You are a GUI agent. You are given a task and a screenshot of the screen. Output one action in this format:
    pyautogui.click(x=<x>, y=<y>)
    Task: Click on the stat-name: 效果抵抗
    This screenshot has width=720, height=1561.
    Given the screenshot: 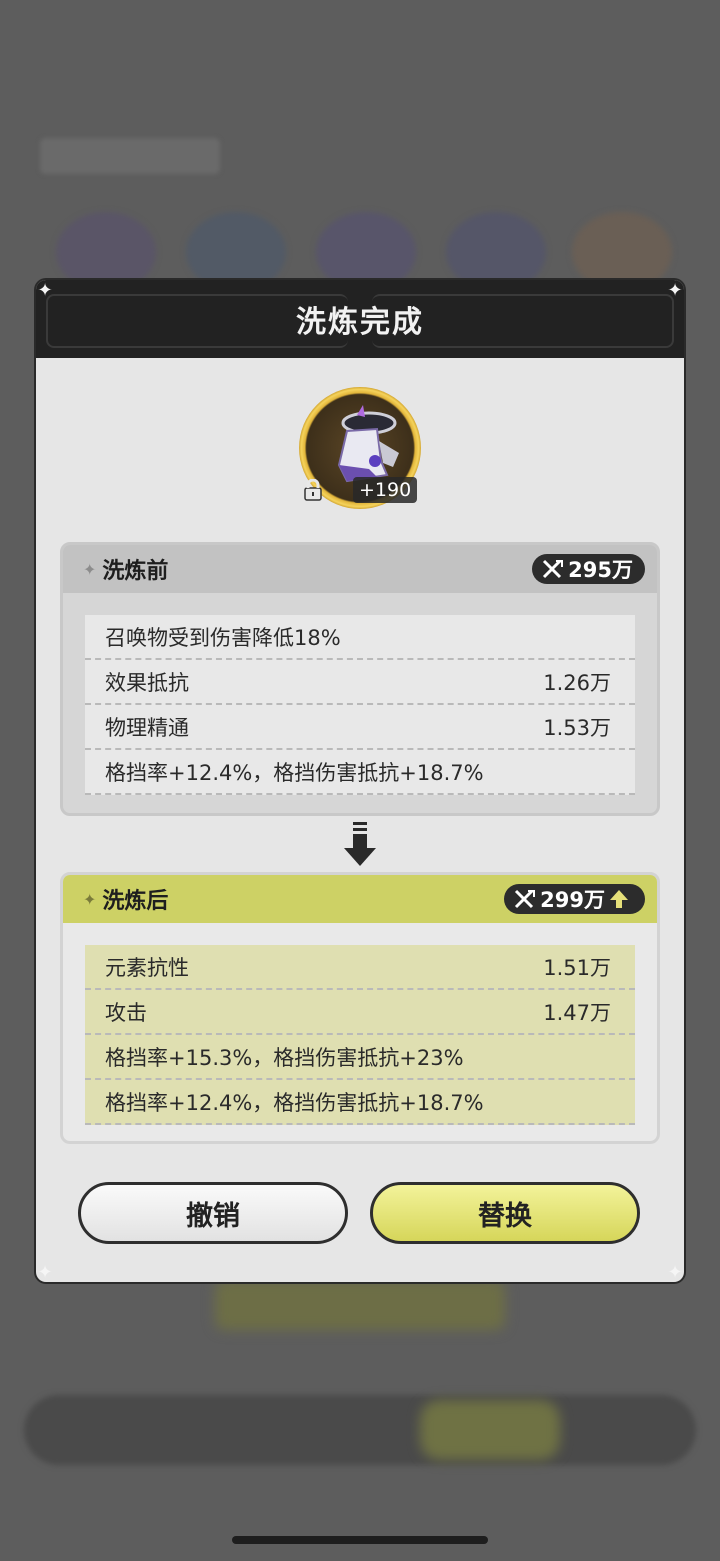 What is the action you would take?
    pyautogui.click(x=147, y=682)
    